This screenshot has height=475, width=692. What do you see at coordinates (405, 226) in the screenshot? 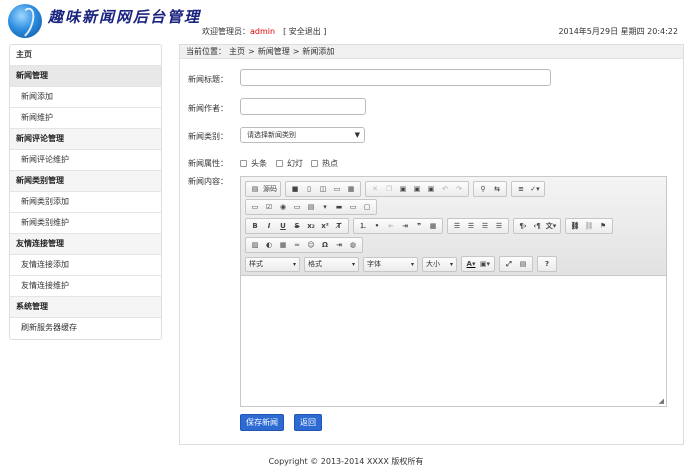
I see `indent-icon: ⇥` at bounding box center [405, 226].